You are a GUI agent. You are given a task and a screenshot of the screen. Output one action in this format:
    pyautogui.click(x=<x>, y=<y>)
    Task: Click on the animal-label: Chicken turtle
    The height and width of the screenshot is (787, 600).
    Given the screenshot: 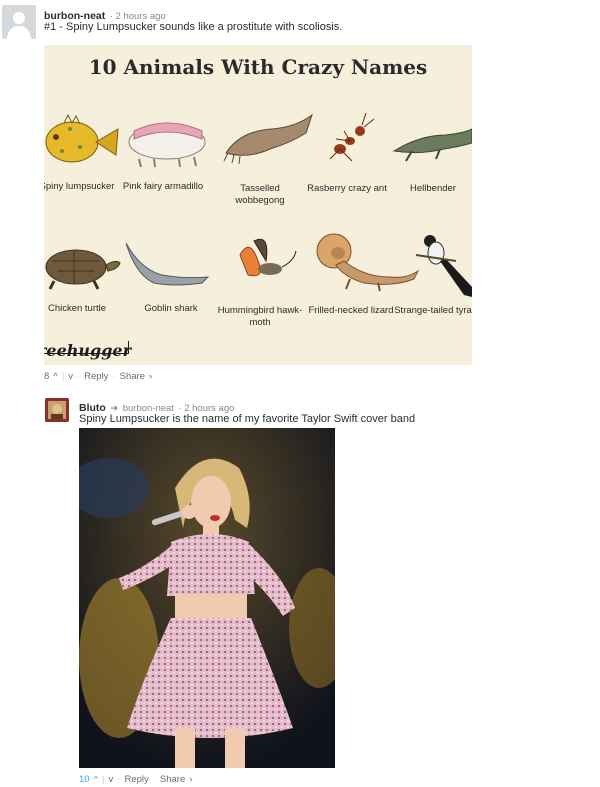 What is the action you would take?
    pyautogui.click(x=77, y=308)
    